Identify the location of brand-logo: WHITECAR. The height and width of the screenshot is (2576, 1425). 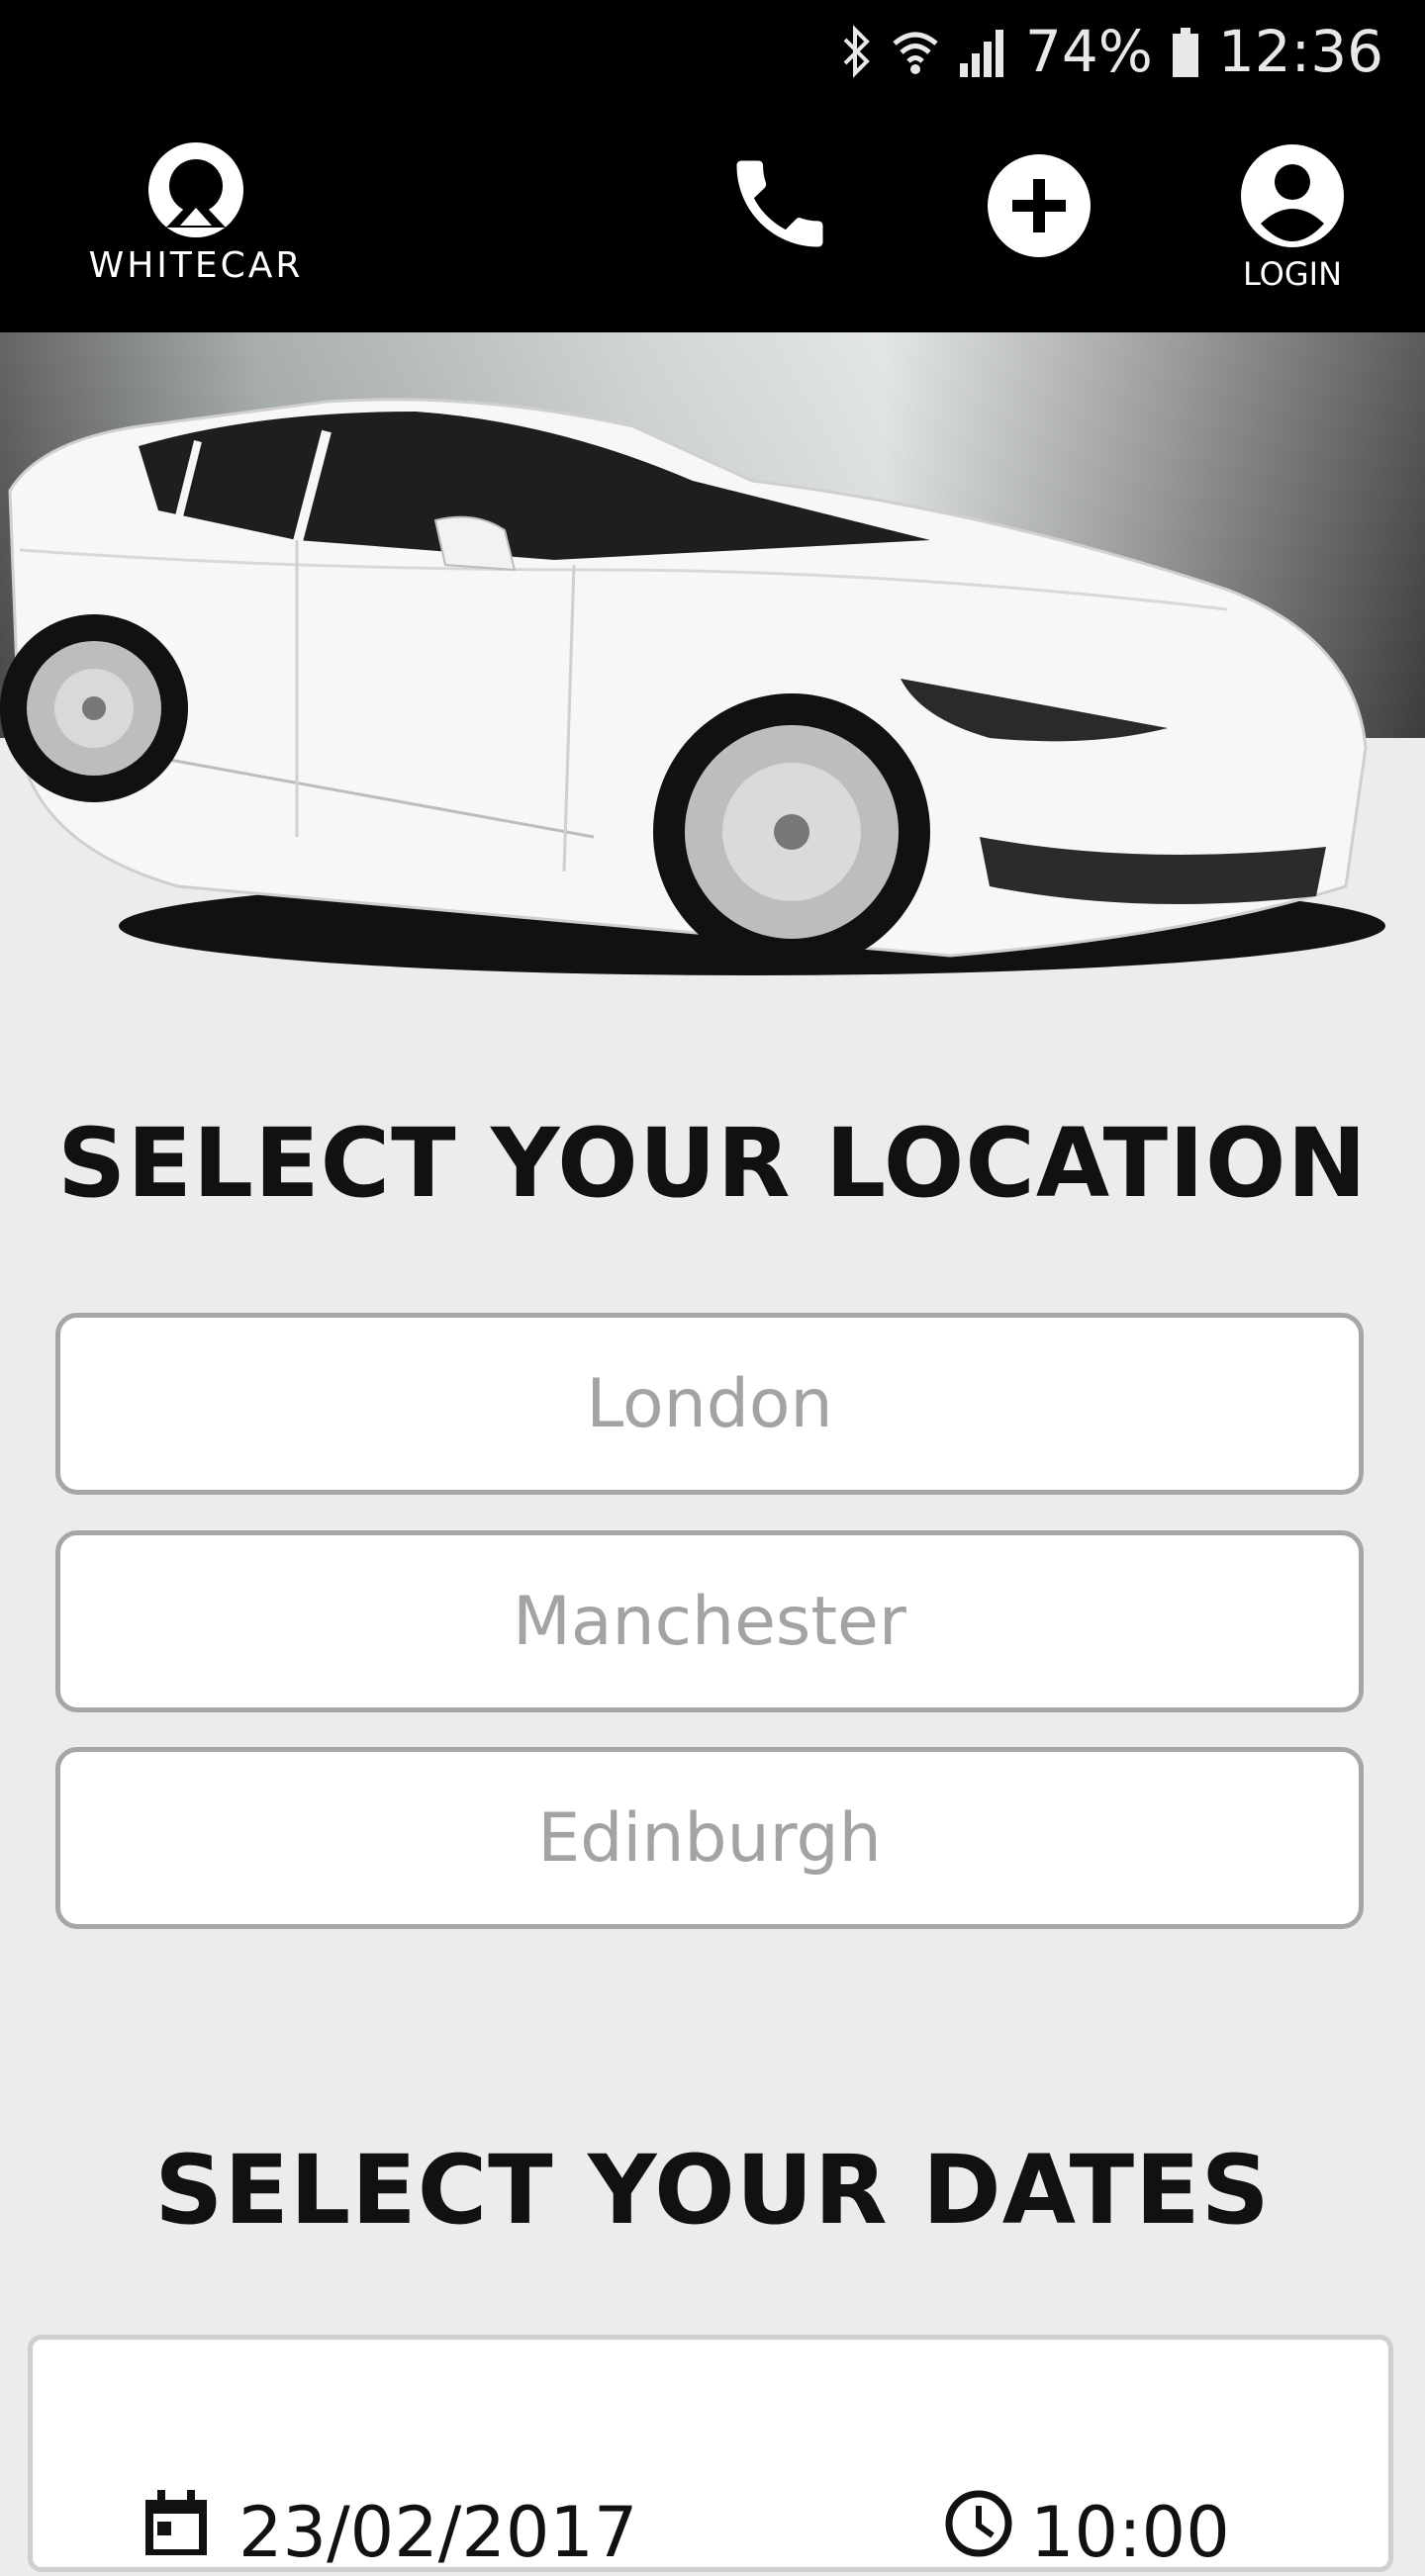
(196, 212).